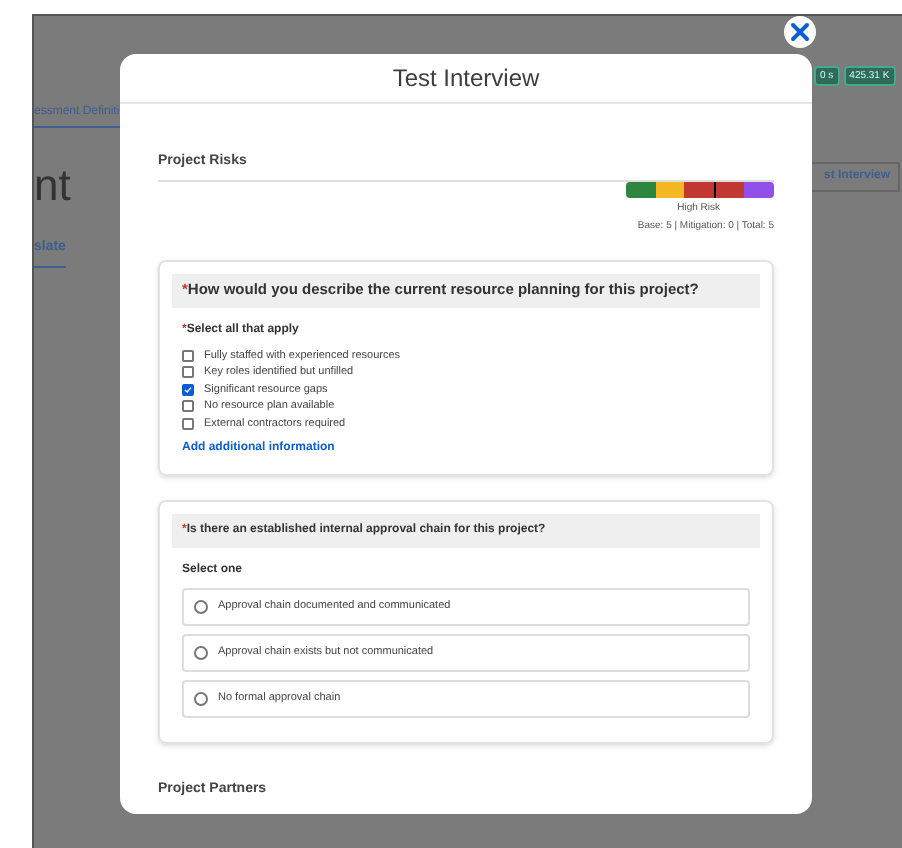 Image resolution: width=902 pixels, height=848 pixels. What do you see at coordinates (466, 79) in the screenshot?
I see `modal-title: Test Interview` at bounding box center [466, 79].